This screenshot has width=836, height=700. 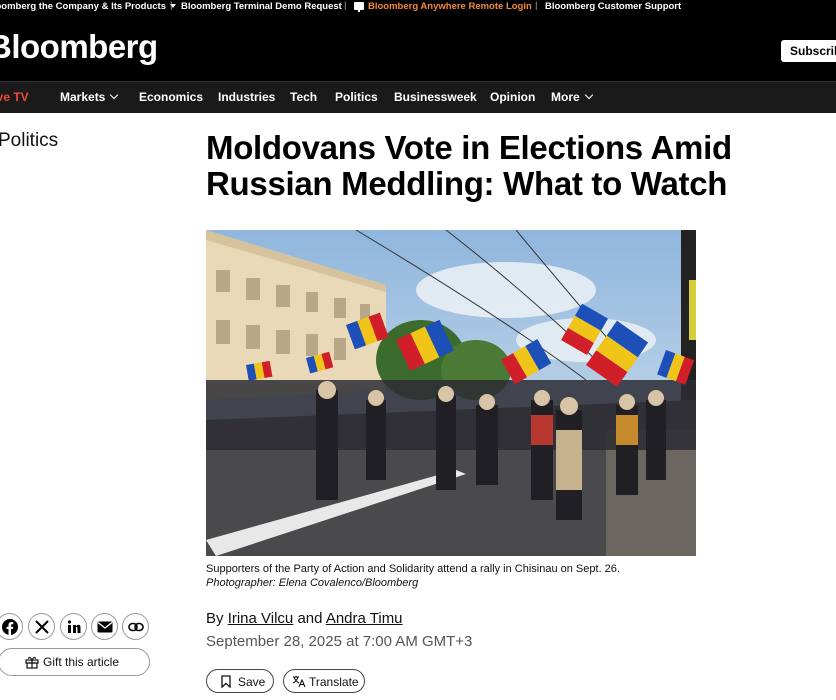 What do you see at coordinates (215, 618) in the screenshot?
I see `byline-prefix: By` at bounding box center [215, 618].